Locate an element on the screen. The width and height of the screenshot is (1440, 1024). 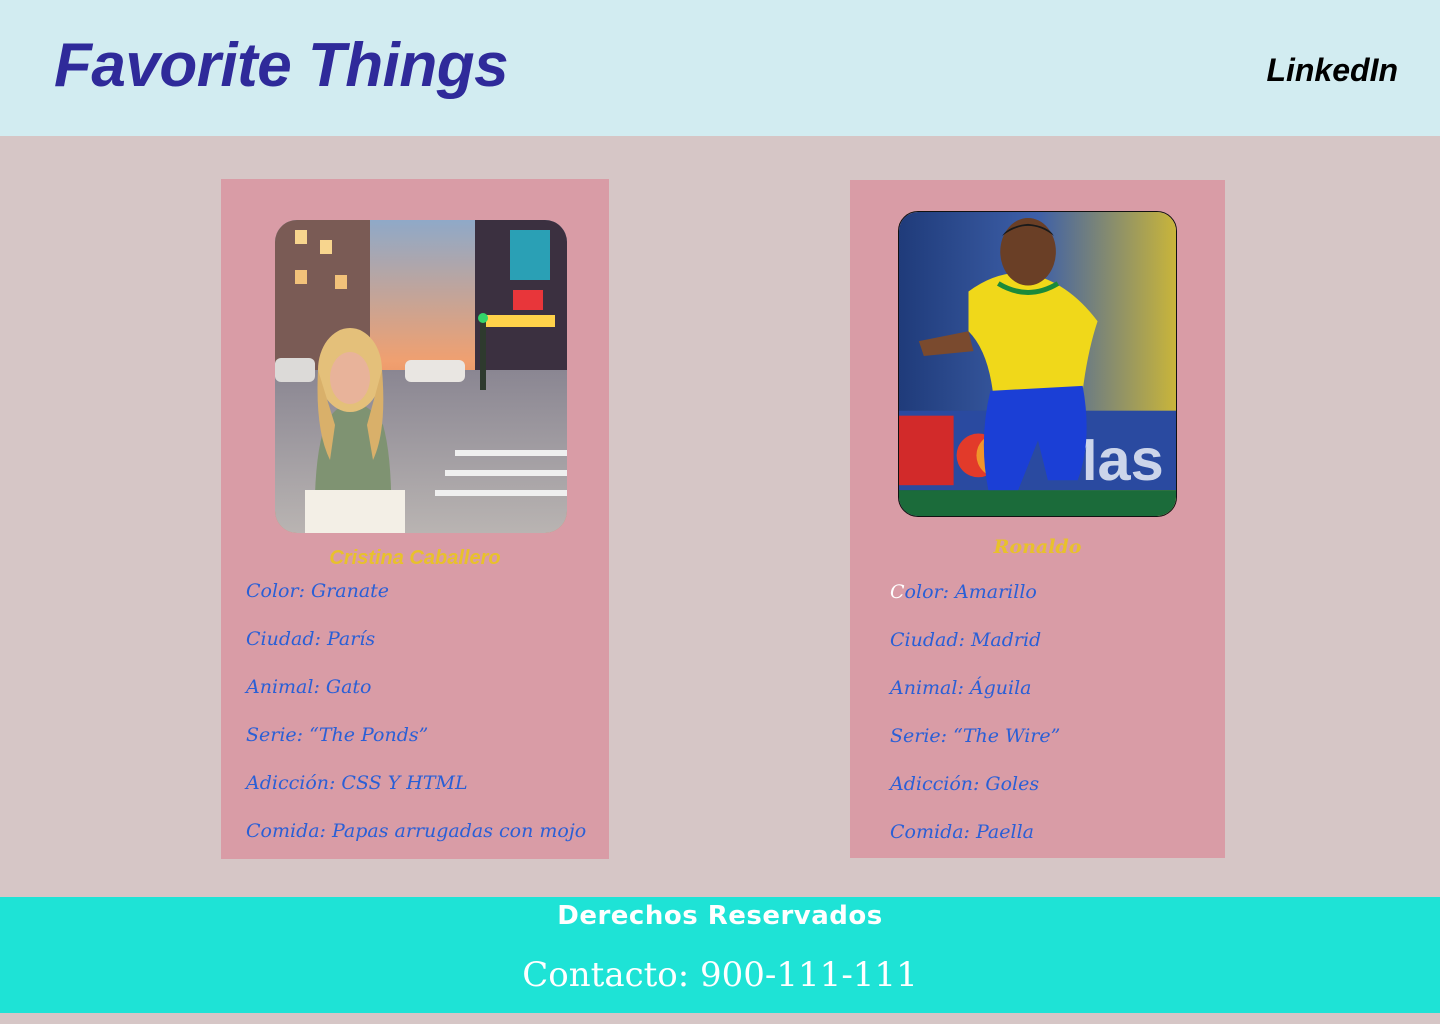
fact-animal: Animal: Gato is located at coordinates (309, 687).